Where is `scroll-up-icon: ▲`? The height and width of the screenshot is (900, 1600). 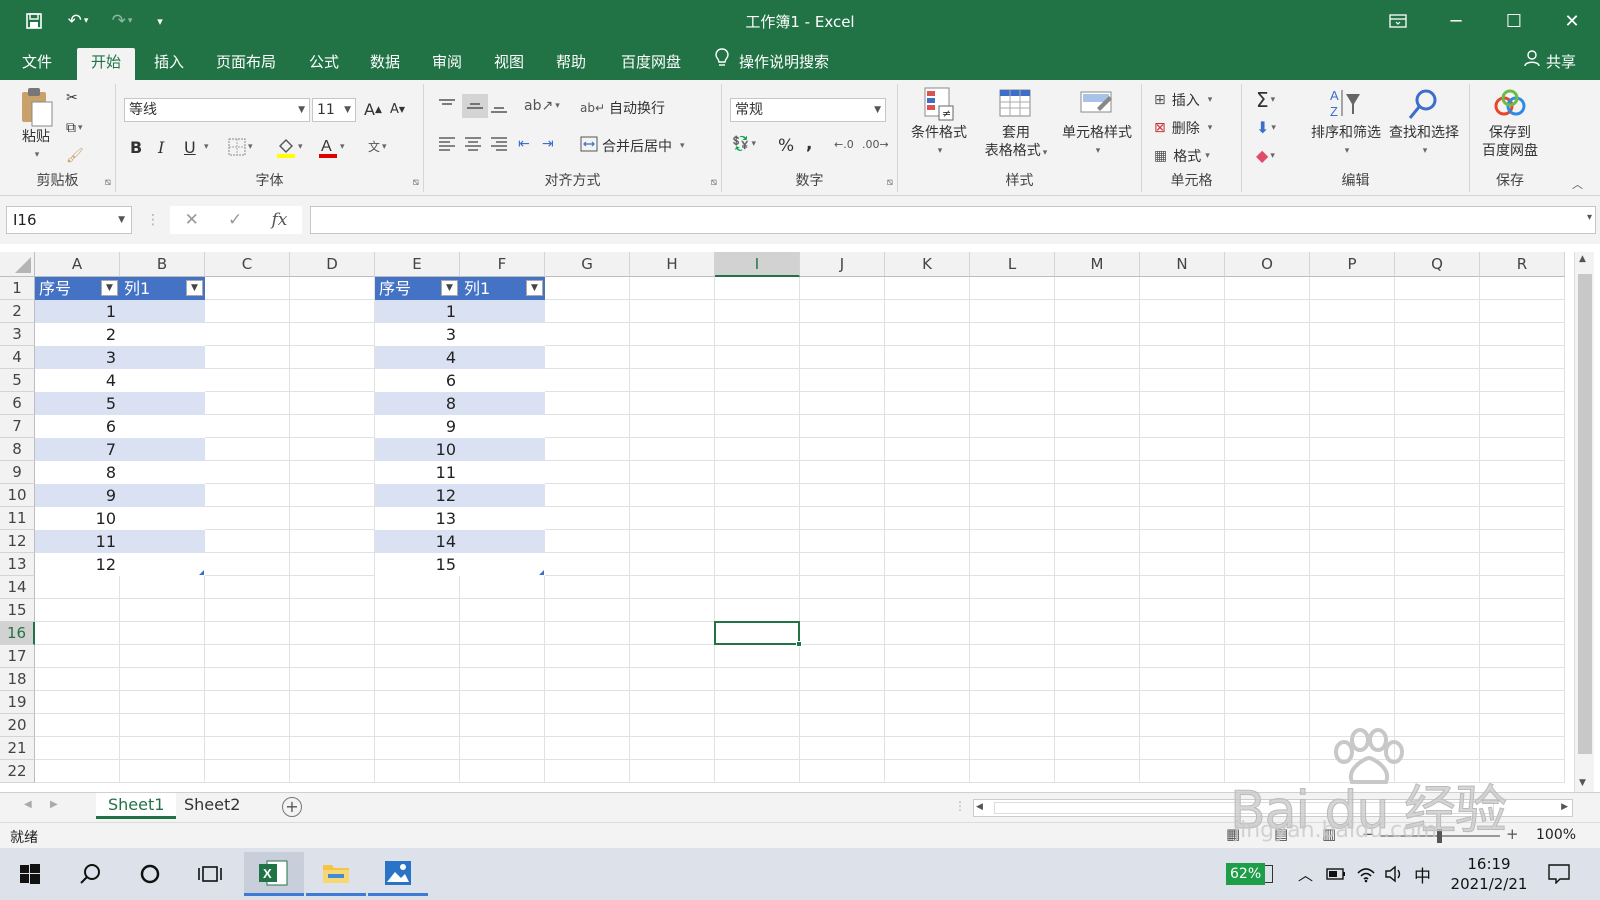 scroll-up-icon: ▲ is located at coordinates (1582, 259).